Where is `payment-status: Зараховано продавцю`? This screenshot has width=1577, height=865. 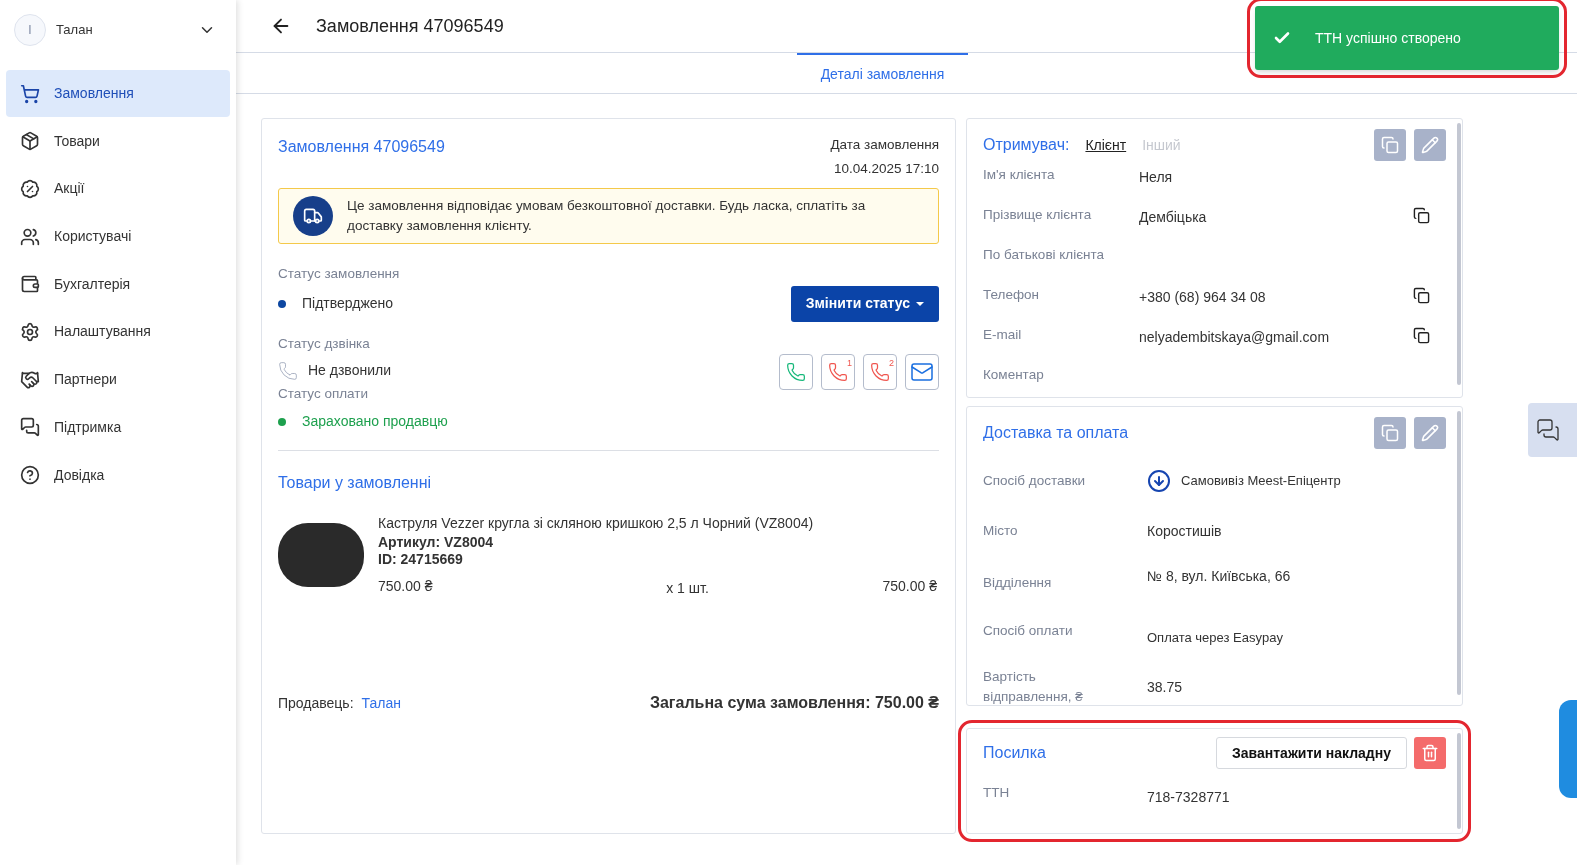
payment-status: Зараховано продавцю is located at coordinates (375, 422).